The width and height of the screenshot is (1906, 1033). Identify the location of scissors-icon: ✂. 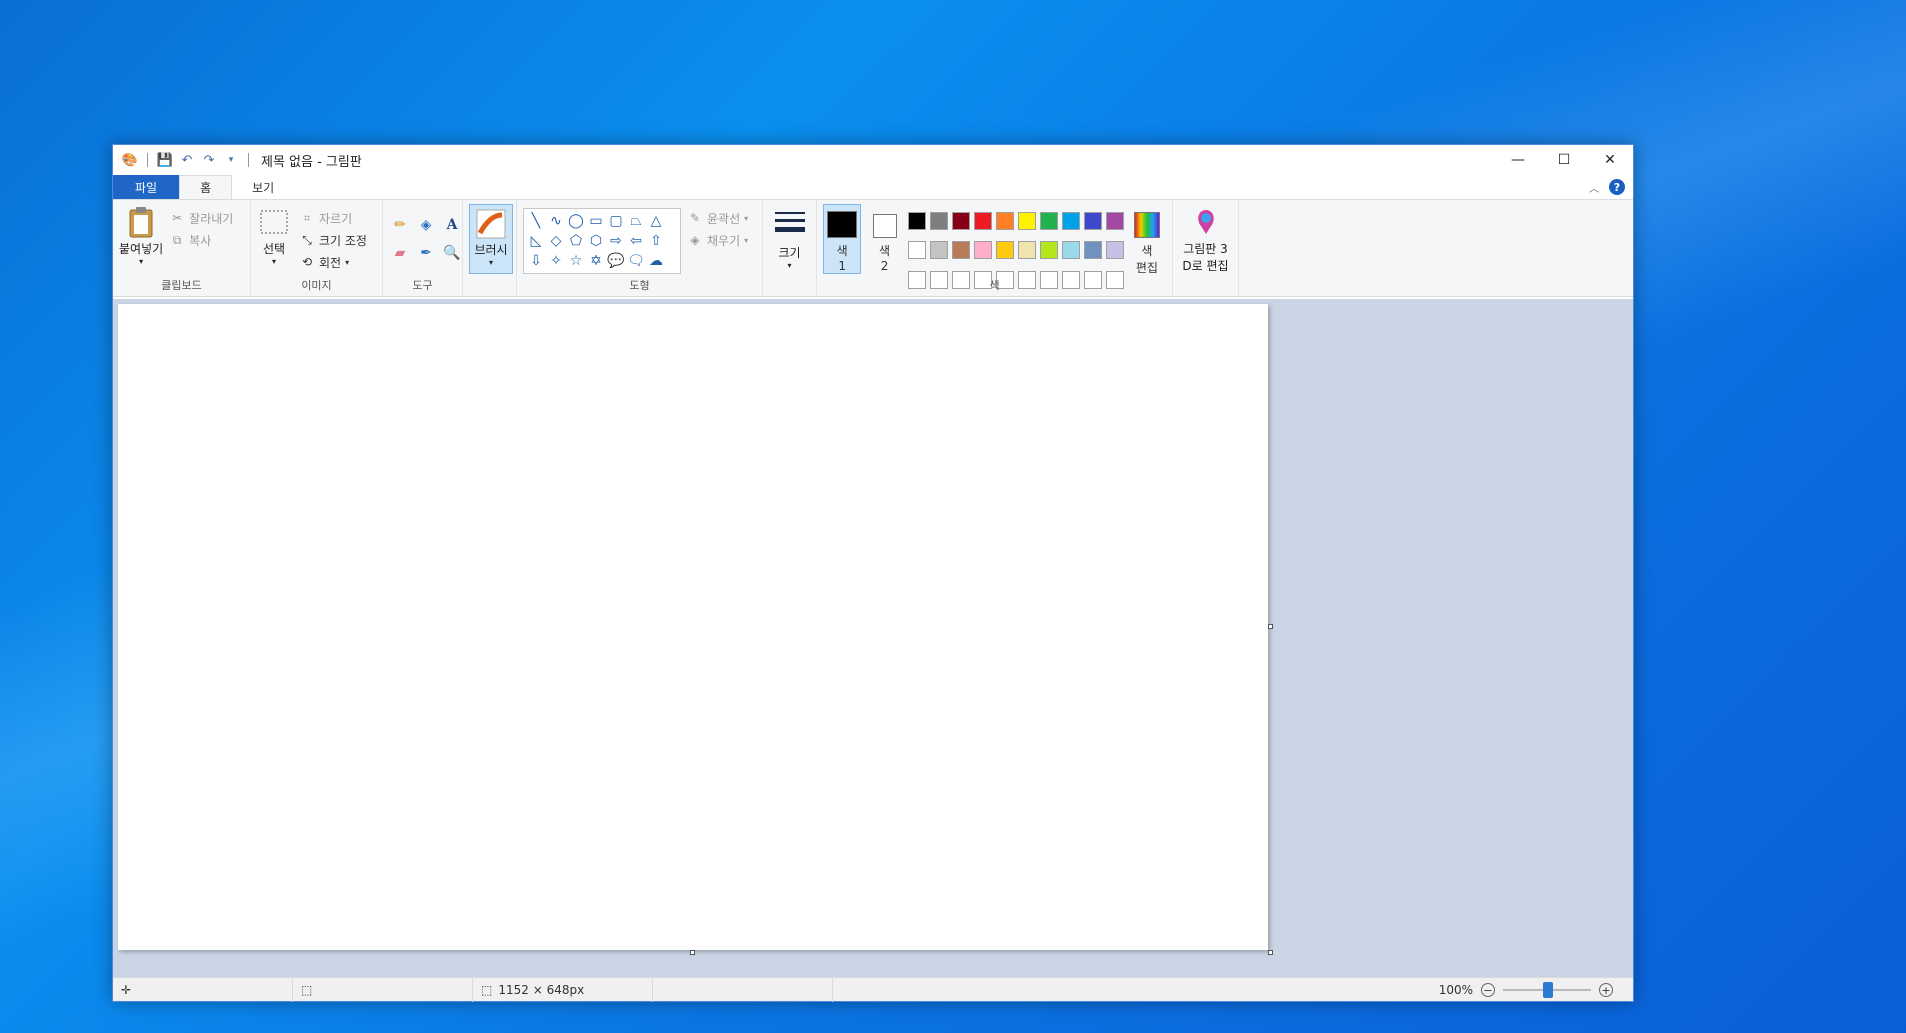
(177, 218).